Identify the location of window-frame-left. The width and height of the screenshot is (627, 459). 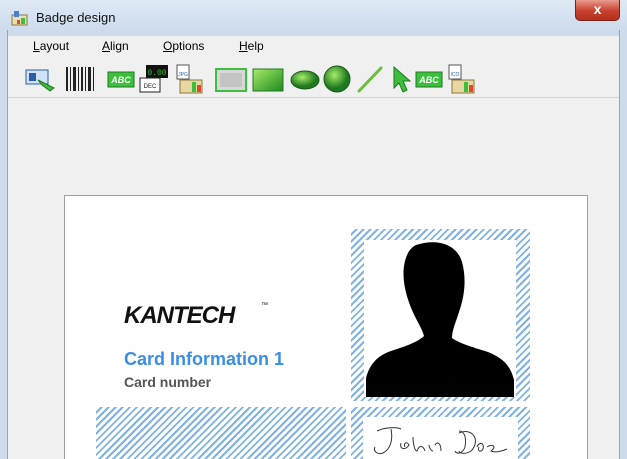
(4, 244).